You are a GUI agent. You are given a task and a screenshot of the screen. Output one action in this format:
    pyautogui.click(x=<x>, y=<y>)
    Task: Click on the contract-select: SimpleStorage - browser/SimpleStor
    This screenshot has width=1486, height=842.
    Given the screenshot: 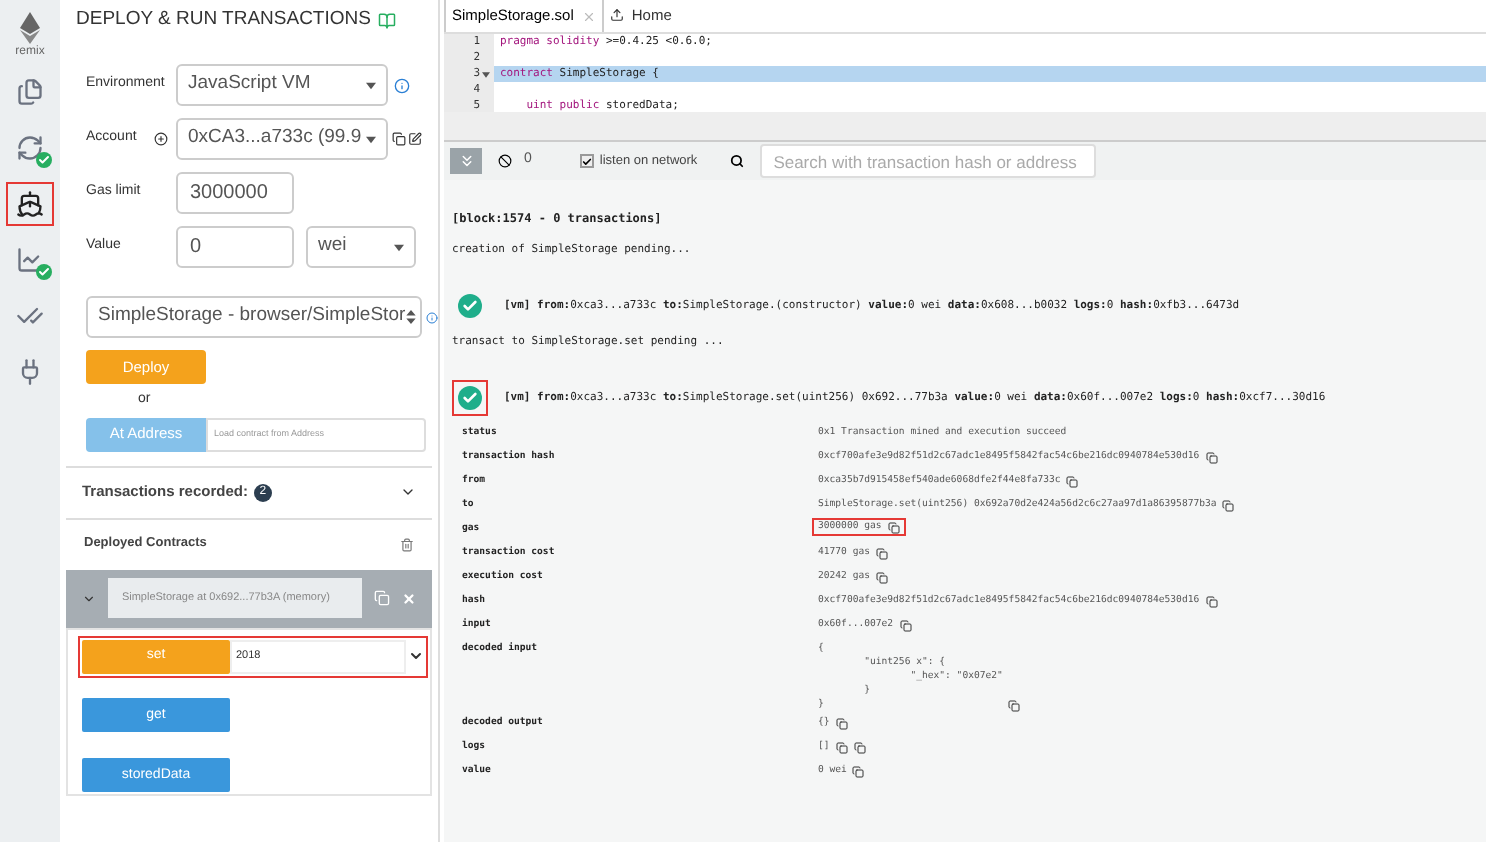 What is the action you would take?
    pyautogui.click(x=254, y=317)
    